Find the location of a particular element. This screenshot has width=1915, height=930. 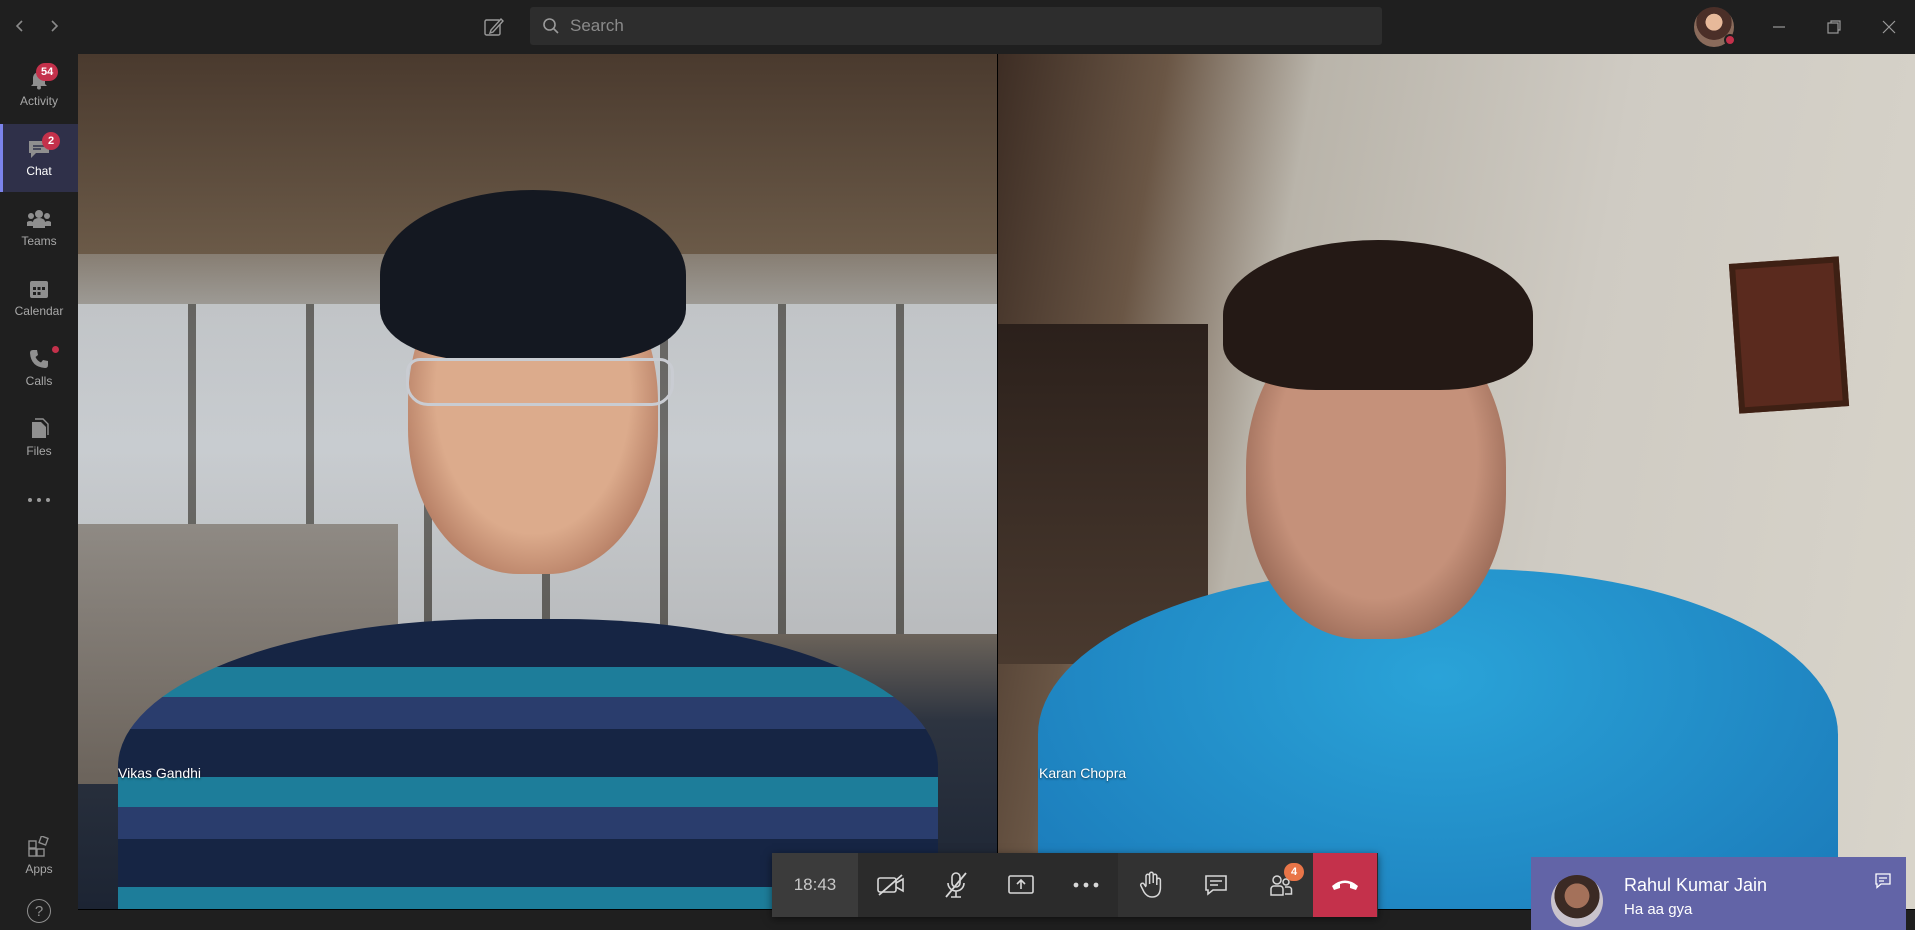

search-box is located at coordinates (956, 26).